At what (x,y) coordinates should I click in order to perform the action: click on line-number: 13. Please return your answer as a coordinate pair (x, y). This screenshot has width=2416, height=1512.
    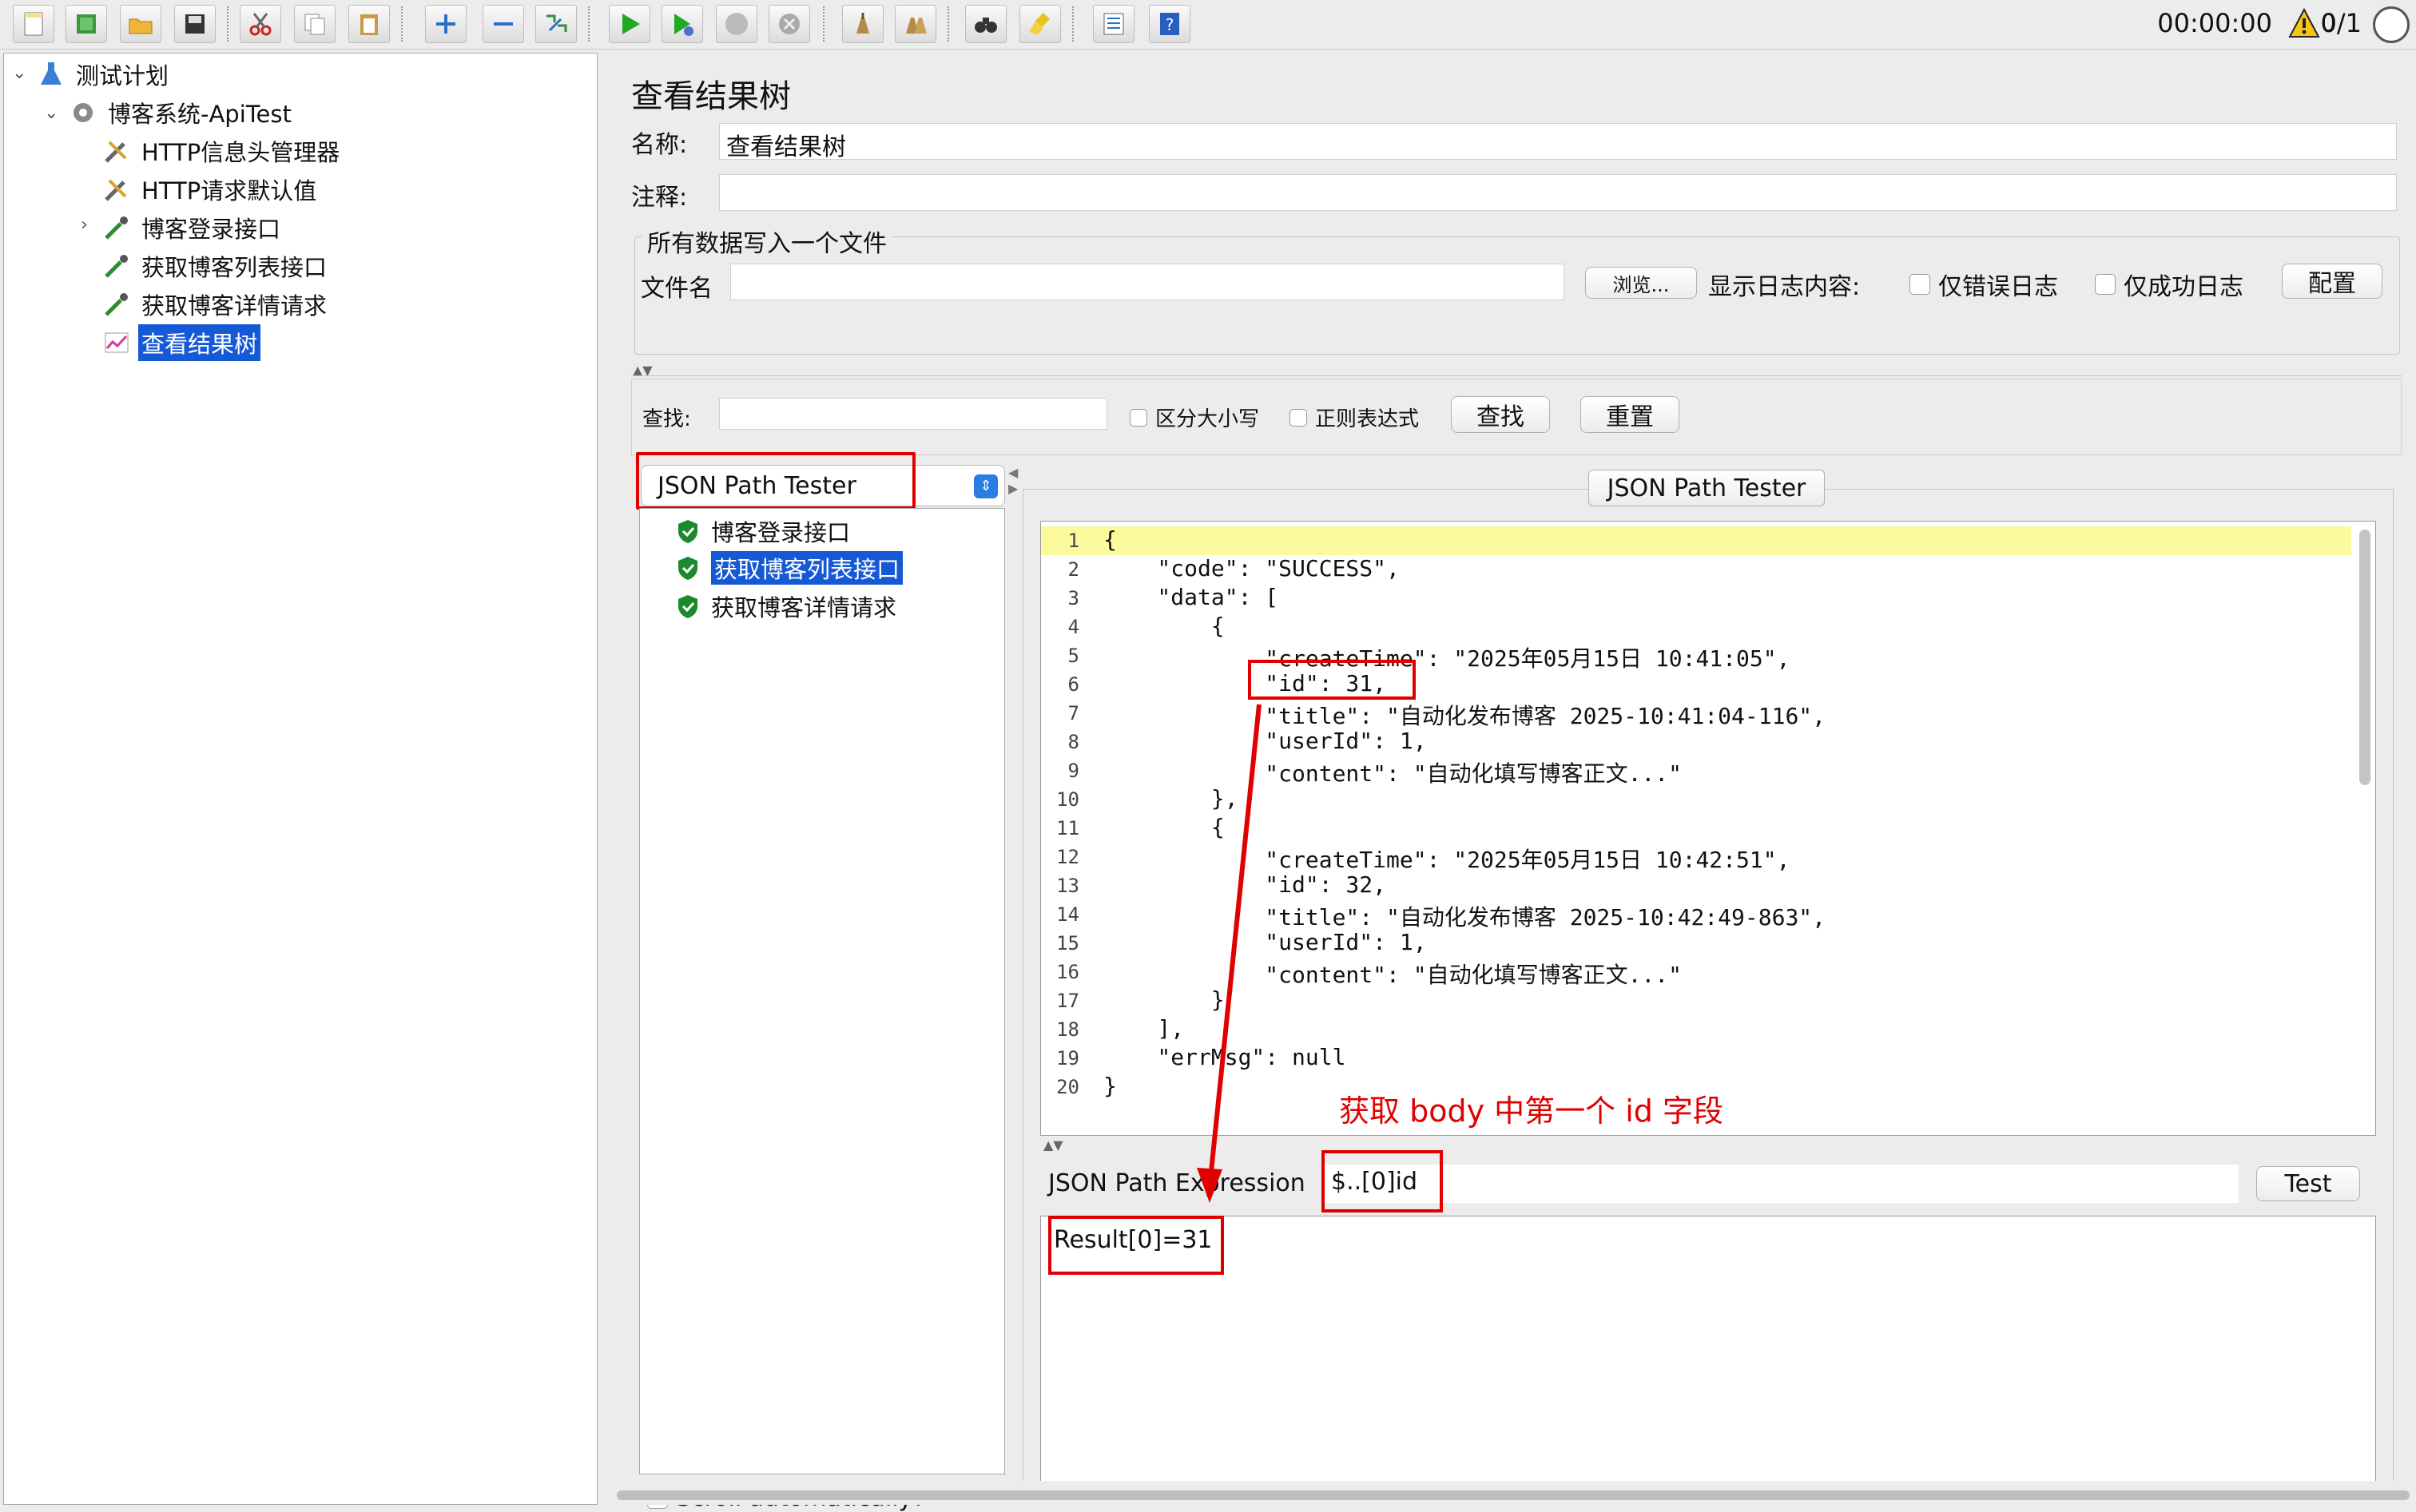
    Looking at the image, I should click on (1067, 886).